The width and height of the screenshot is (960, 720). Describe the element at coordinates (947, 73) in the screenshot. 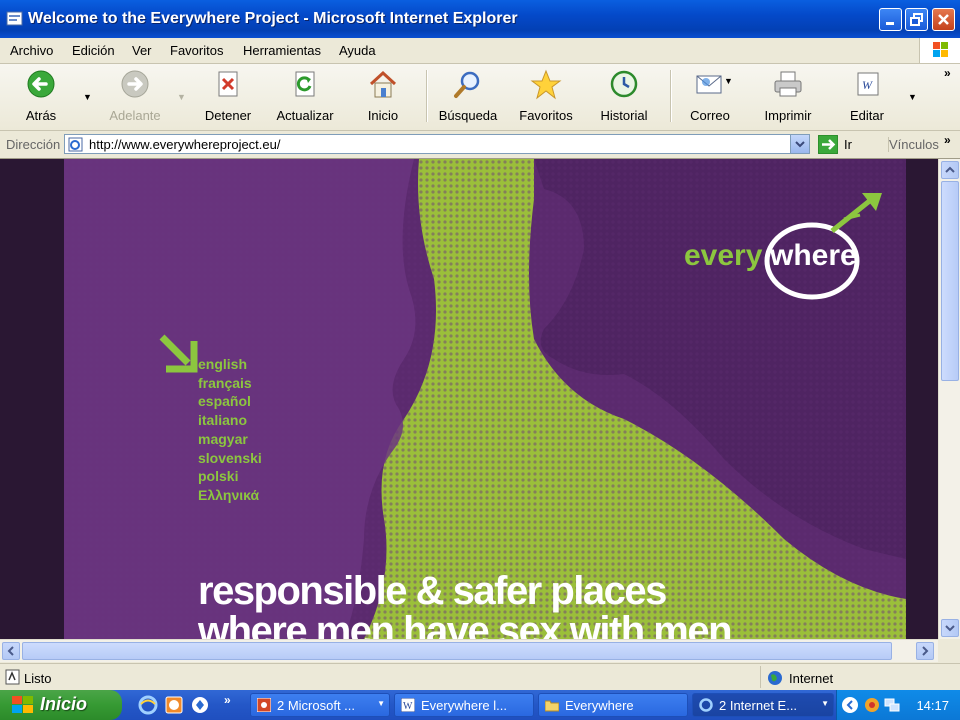

I see `toolbar-more-button: »` at that location.